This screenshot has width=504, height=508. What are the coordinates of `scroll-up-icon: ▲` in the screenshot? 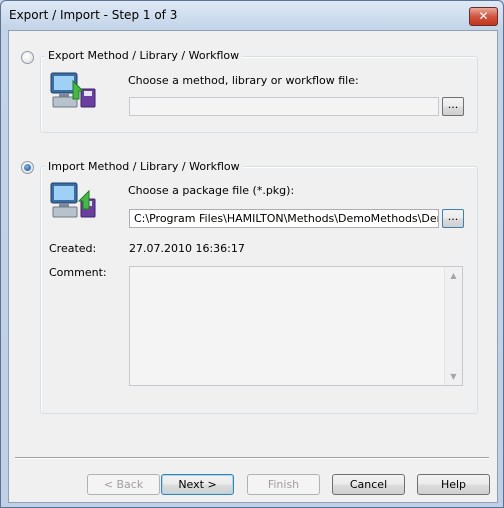 It's located at (453, 275).